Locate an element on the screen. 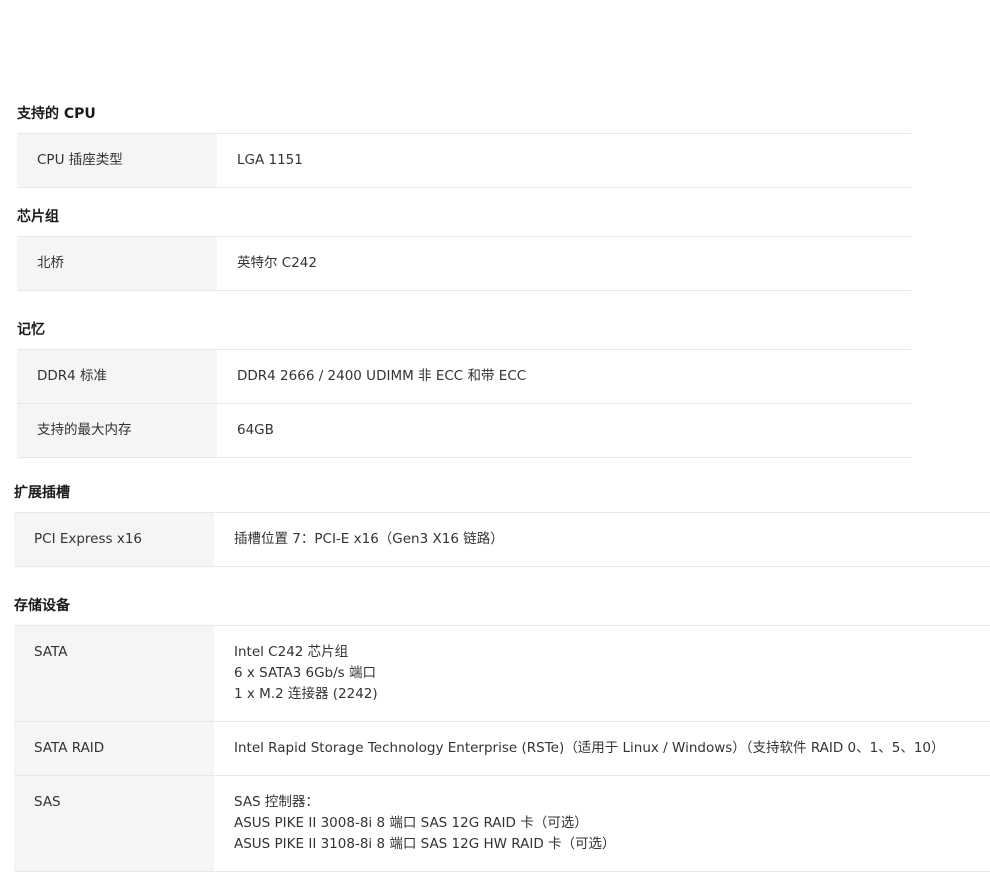 This screenshot has width=990, height=875. row-label: PCI Express x16 is located at coordinates (114, 539).